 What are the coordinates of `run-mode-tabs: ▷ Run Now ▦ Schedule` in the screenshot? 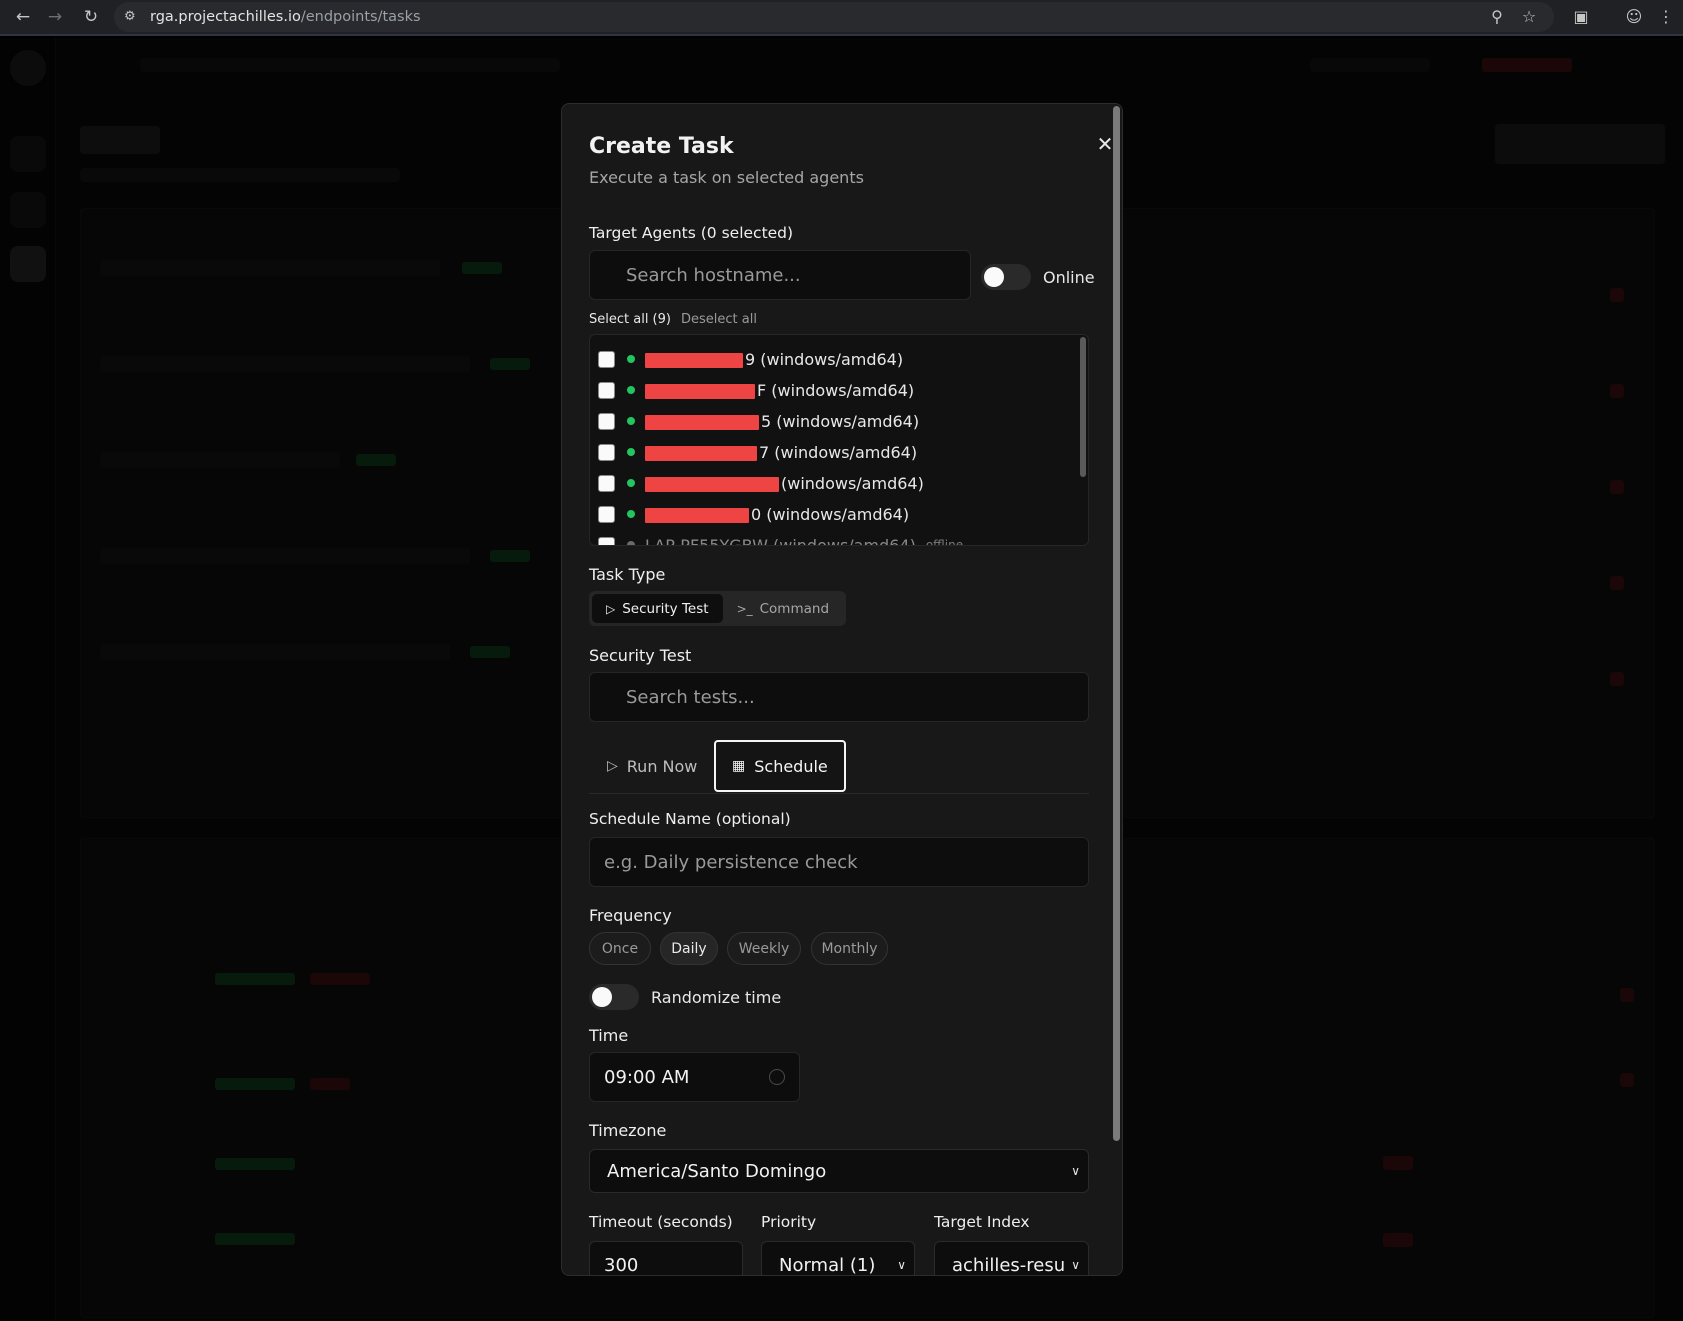 It's located at (839, 766).